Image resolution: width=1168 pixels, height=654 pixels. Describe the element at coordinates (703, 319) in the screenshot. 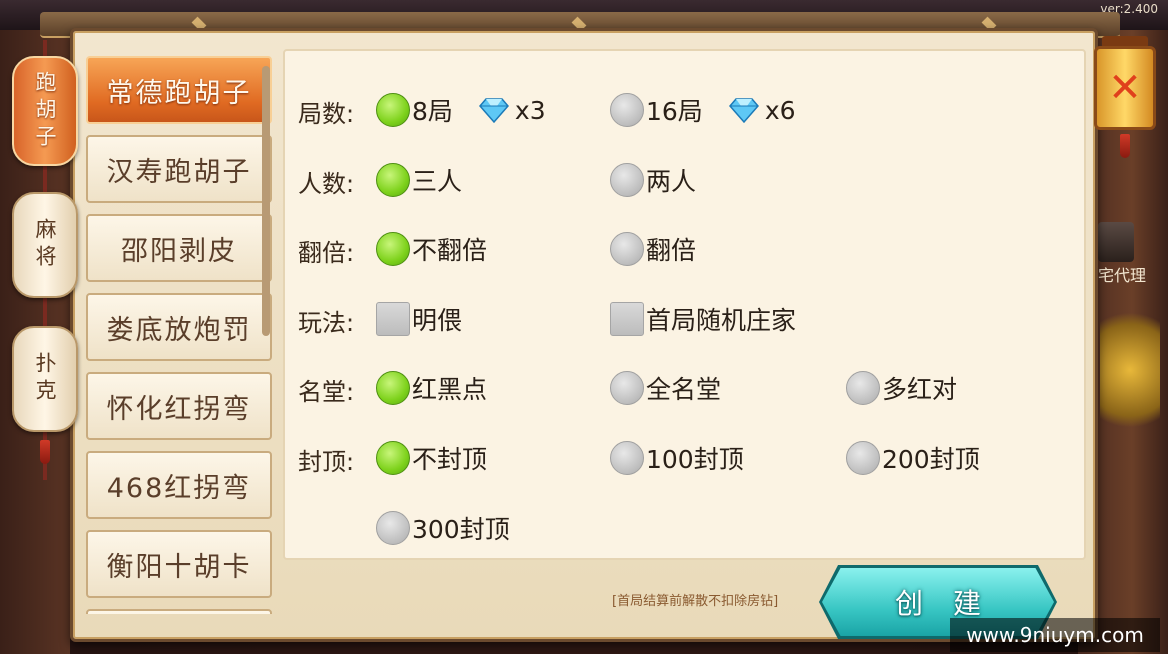

I see `play-option-random-dealer: 首局随机庄家` at that location.